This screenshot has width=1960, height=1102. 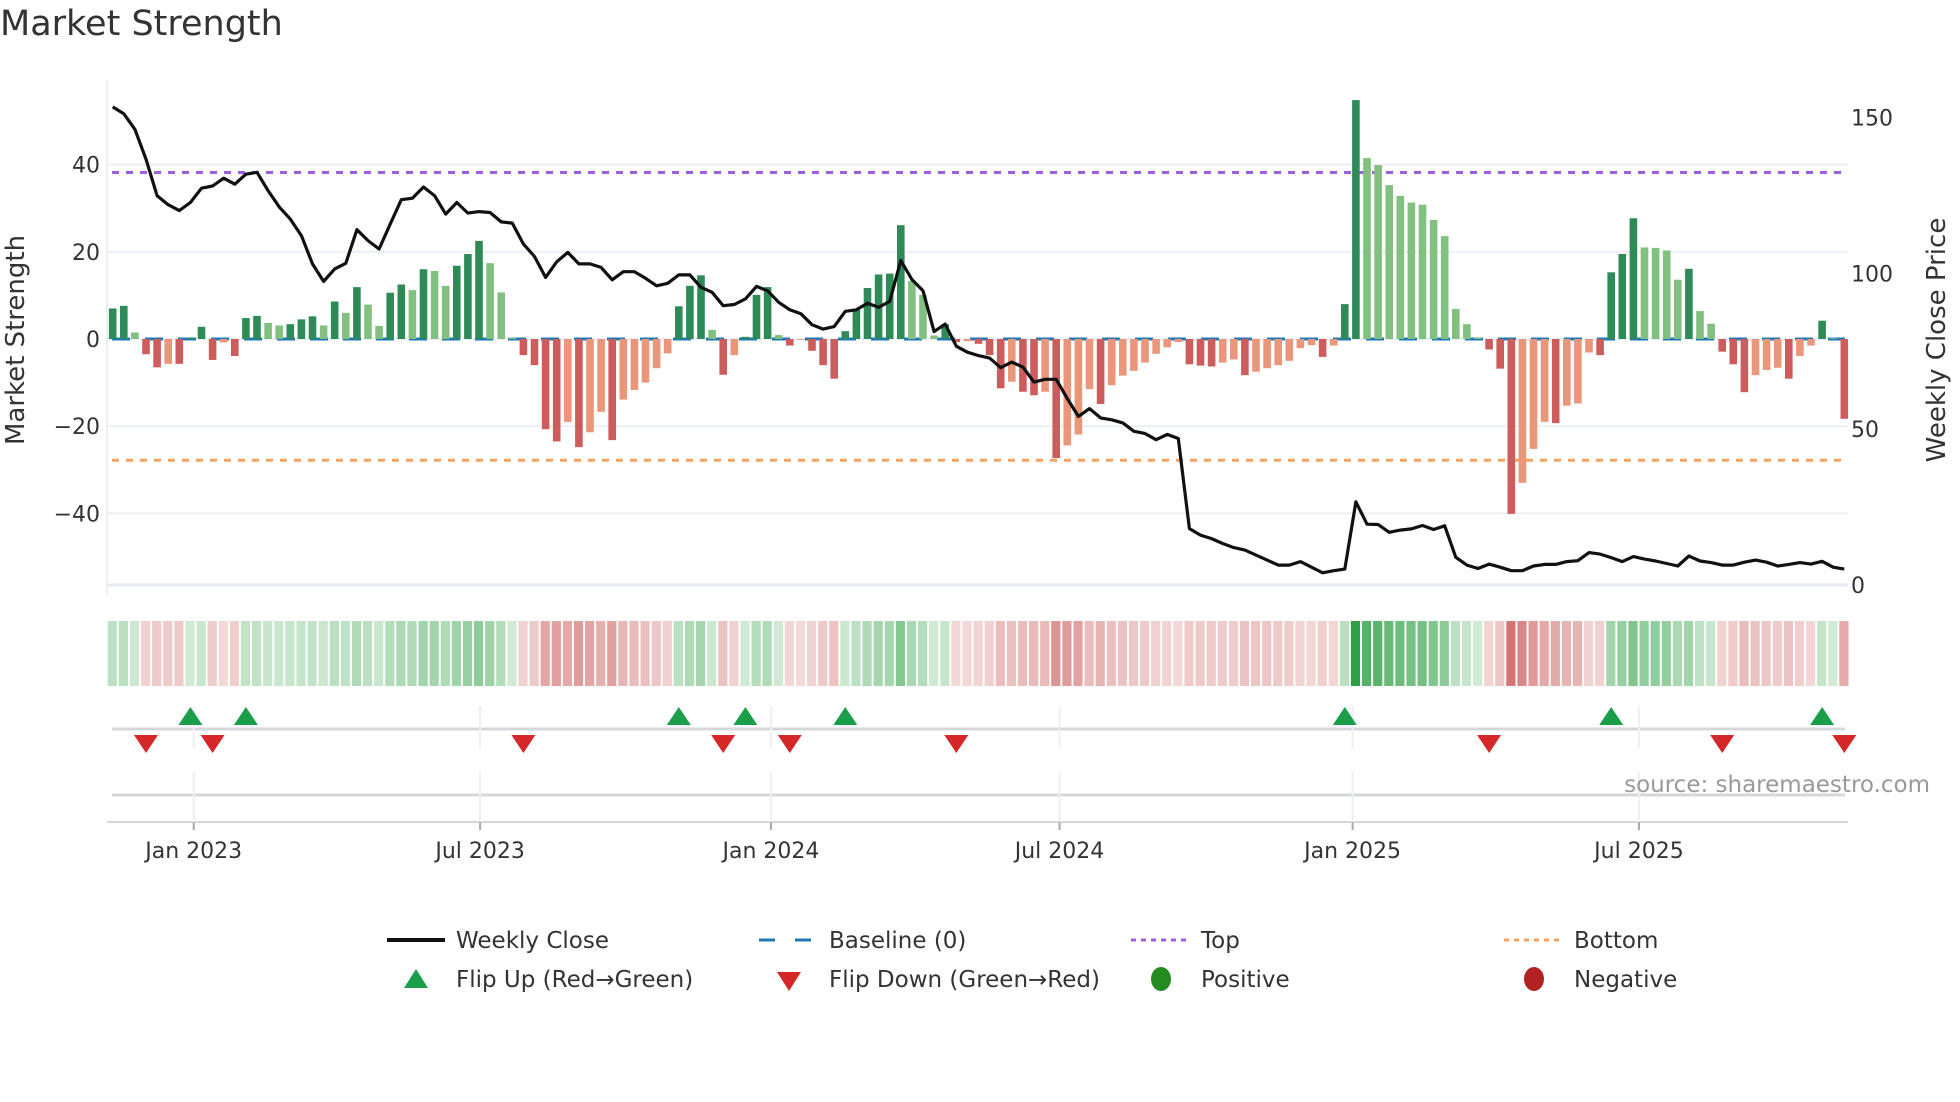 I want to click on x-tick-label: Jul 2023, so click(x=479, y=851).